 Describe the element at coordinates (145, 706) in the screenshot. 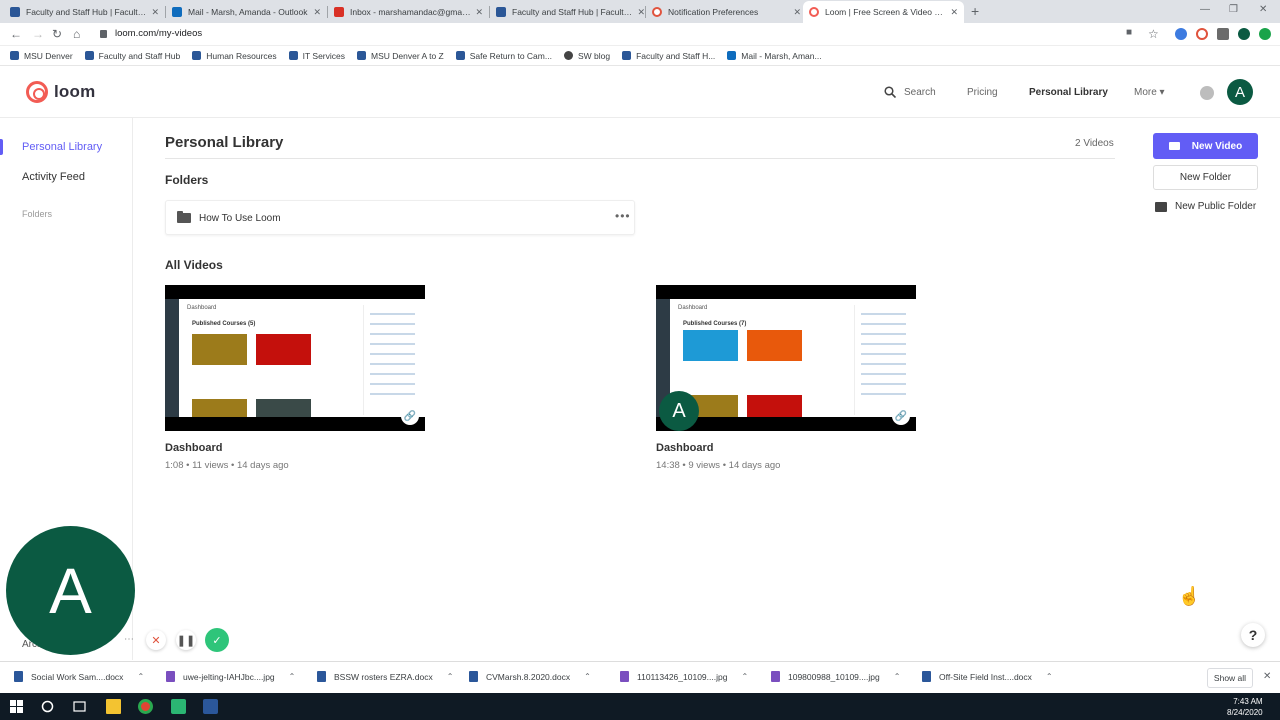

I see `chrome-icon` at that location.